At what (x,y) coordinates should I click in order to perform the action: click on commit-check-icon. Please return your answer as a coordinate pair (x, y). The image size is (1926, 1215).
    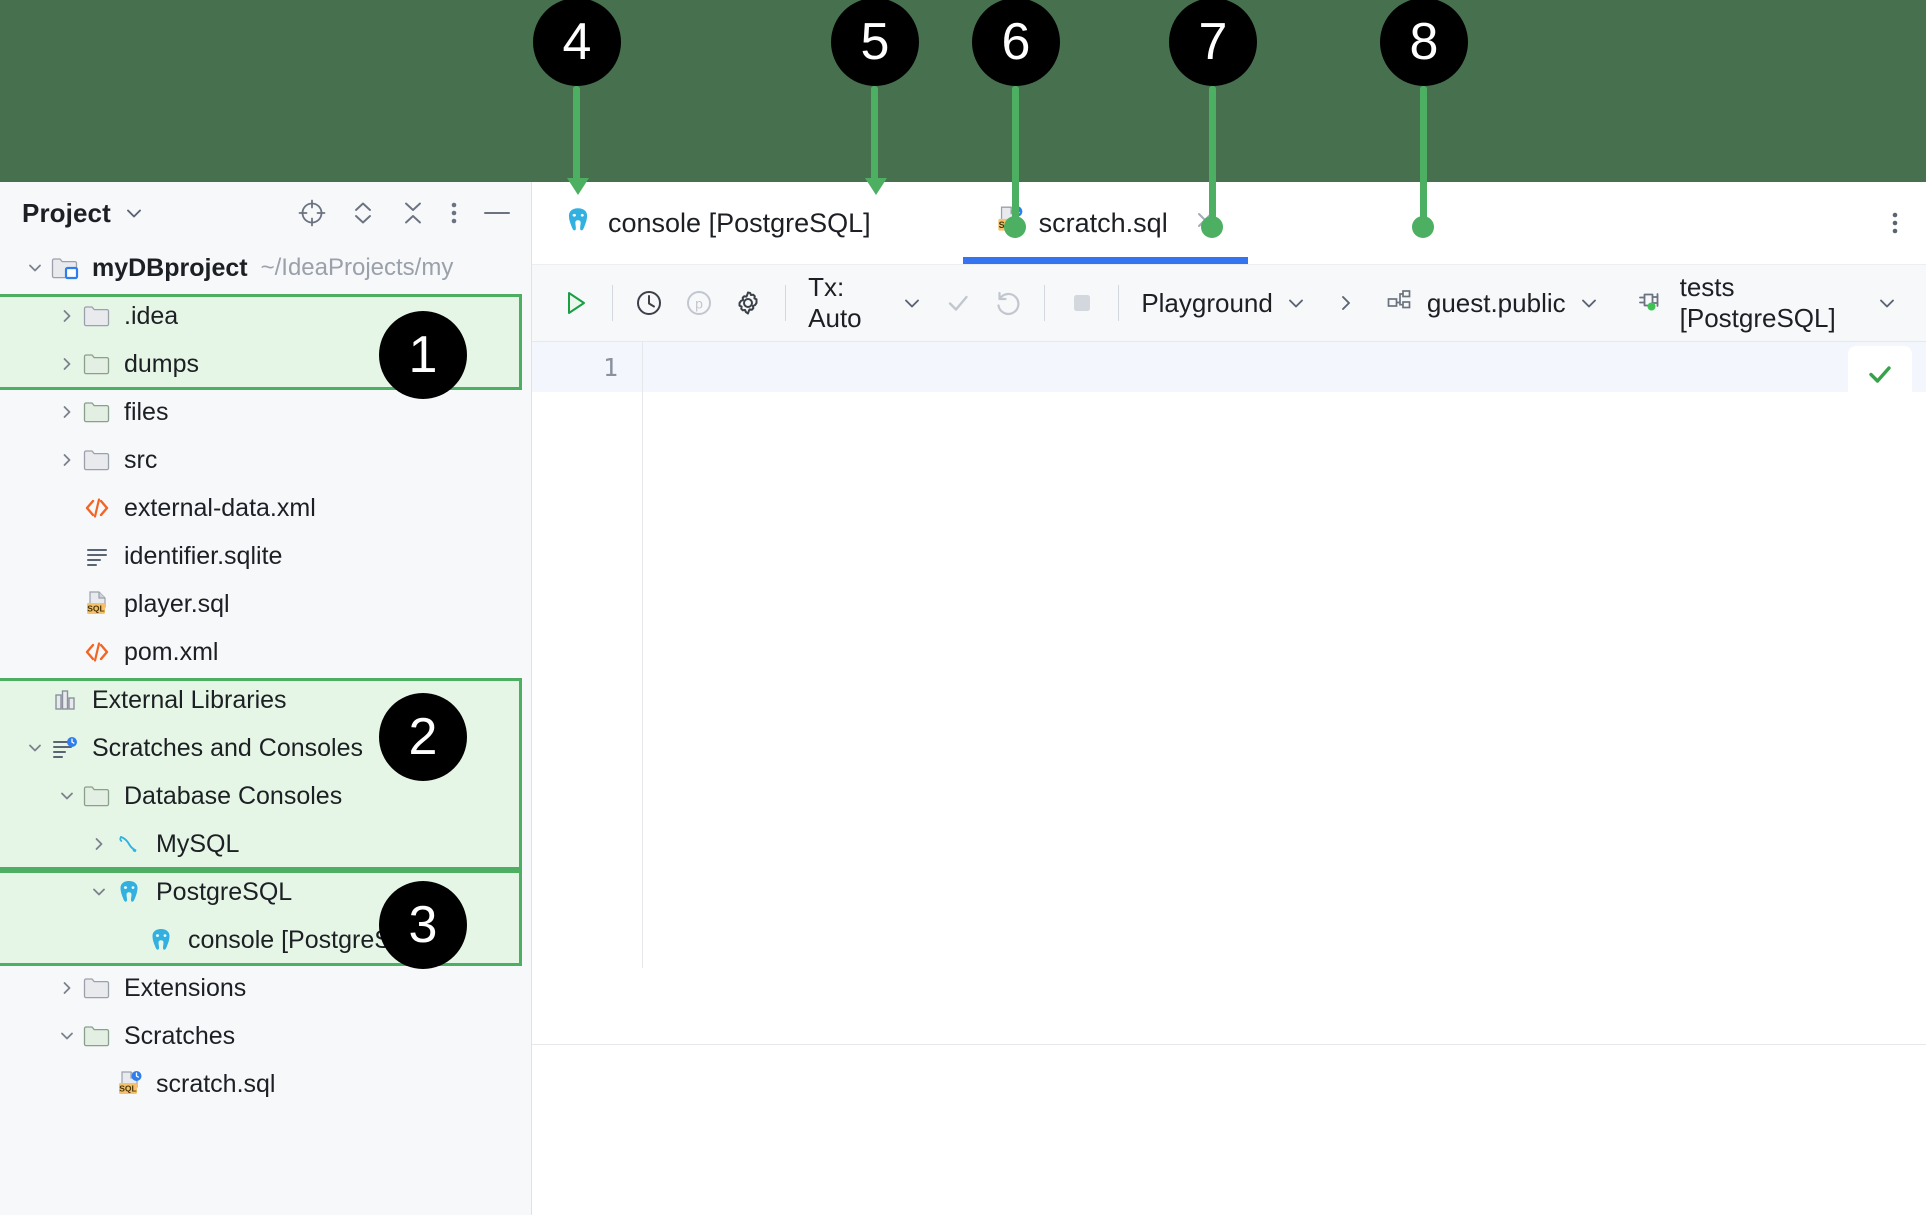
    Looking at the image, I should click on (958, 303).